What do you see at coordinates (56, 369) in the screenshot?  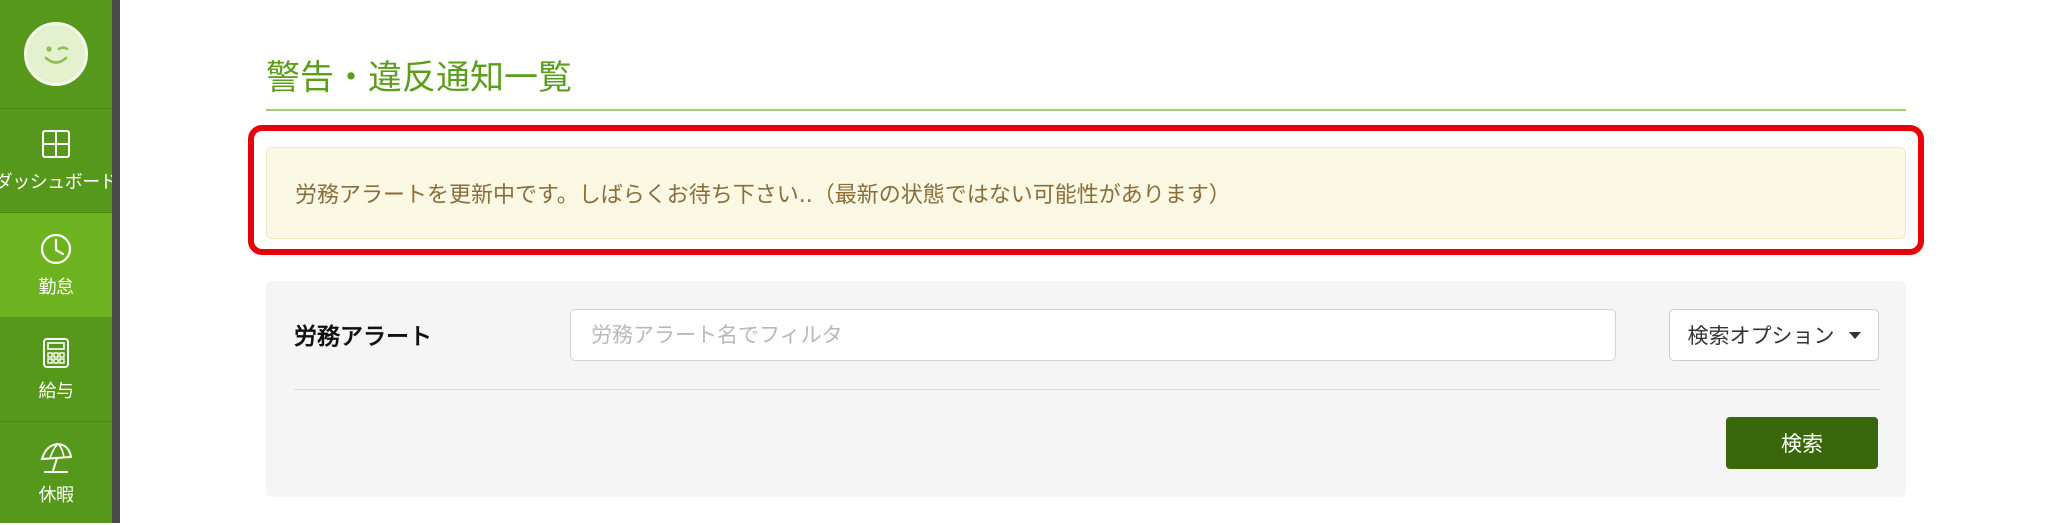 I see `sidebar-item-payroll: 給与` at bounding box center [56, 369].